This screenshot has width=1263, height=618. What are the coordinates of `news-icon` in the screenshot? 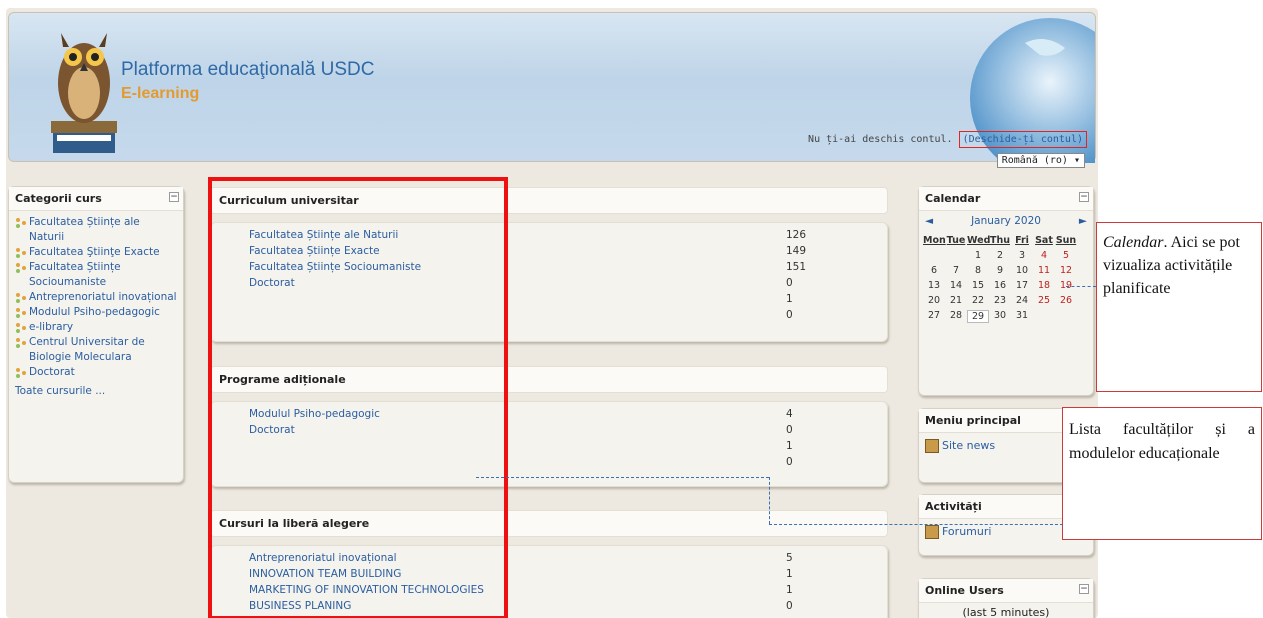 It's located at (932, 446).